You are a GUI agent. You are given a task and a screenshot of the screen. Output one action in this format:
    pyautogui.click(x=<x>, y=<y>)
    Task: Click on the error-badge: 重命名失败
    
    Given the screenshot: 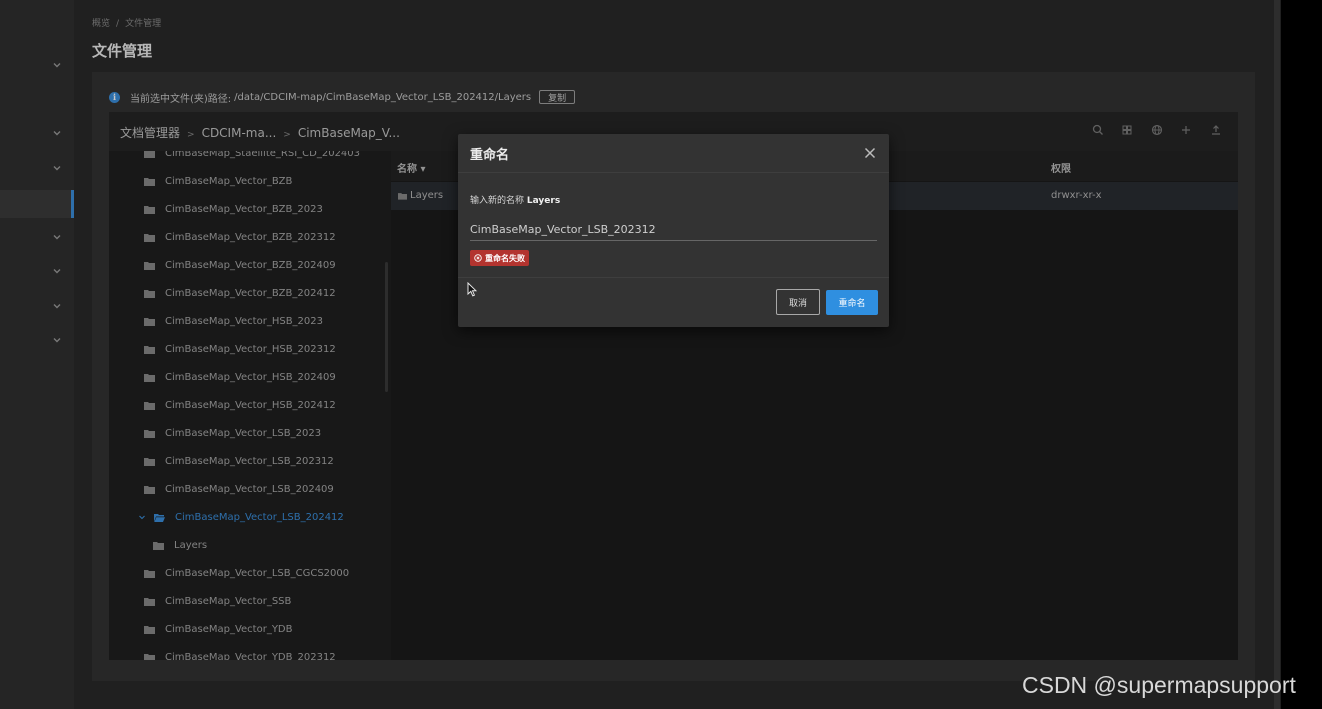 What is the action you would take?
    pyautogui.click(x=499, y=258)
    